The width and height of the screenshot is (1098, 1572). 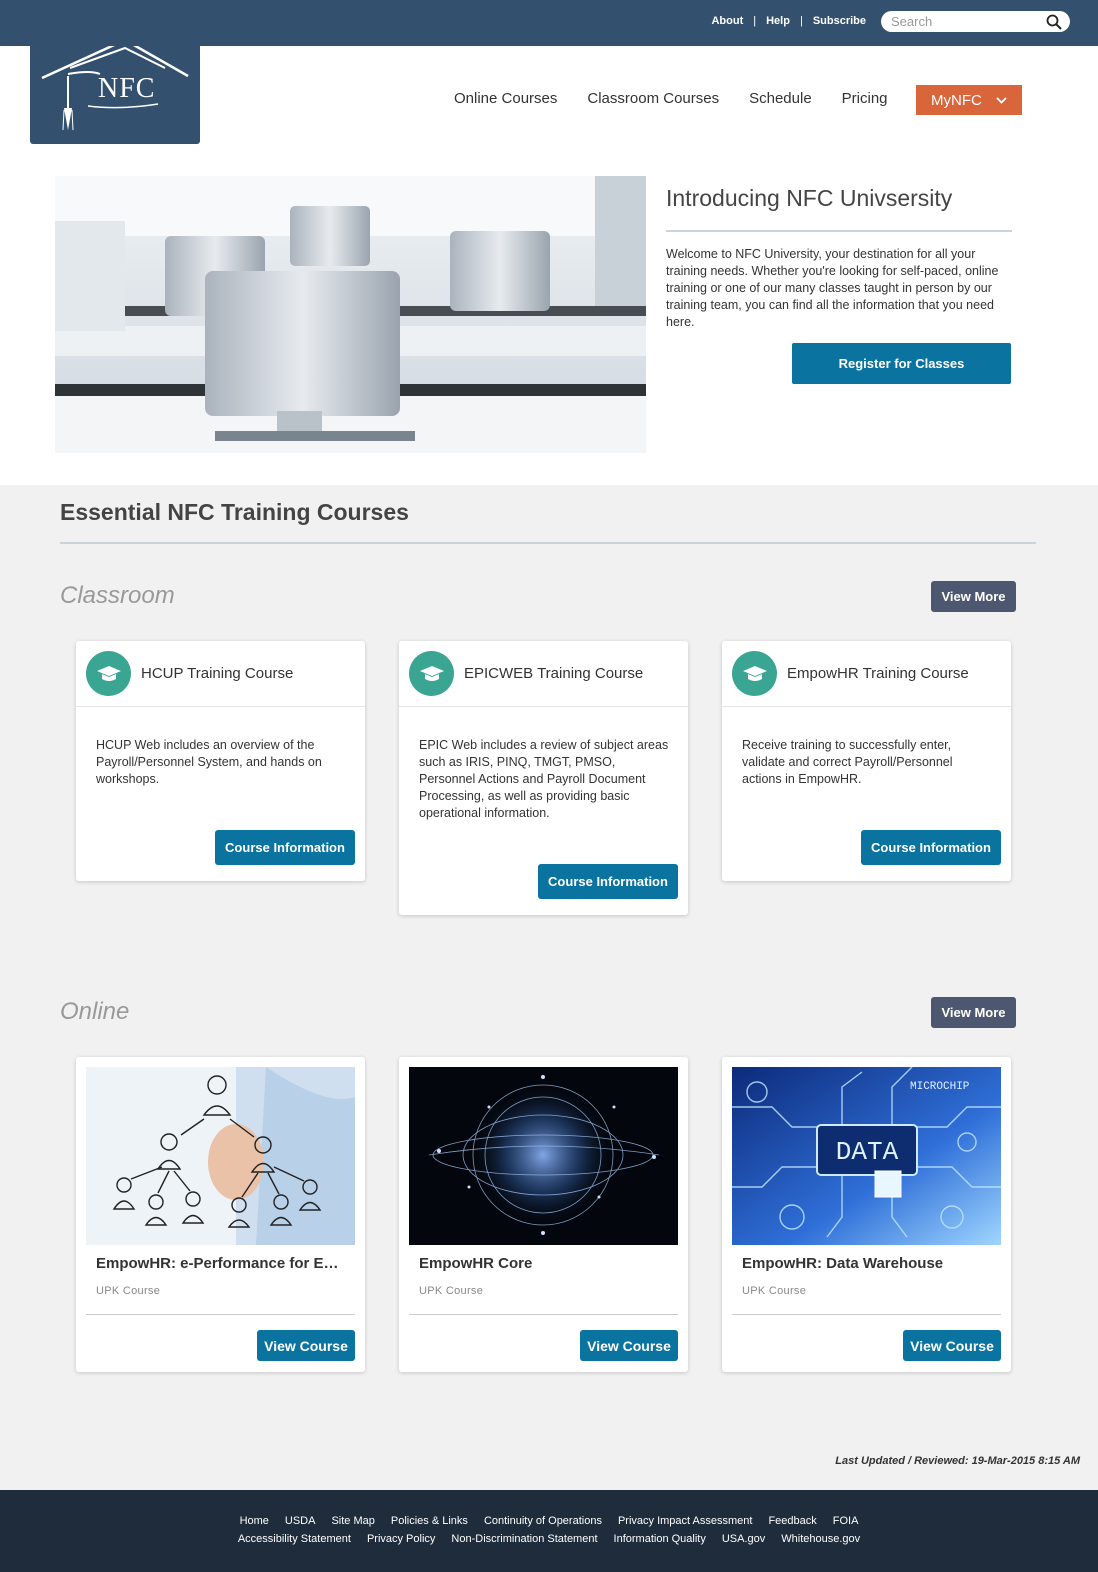 What do you see at coordinates (878, 673) in the screenshot?
I see `card-title: EmpowHR Training Course` at bounding box center [878, 673].